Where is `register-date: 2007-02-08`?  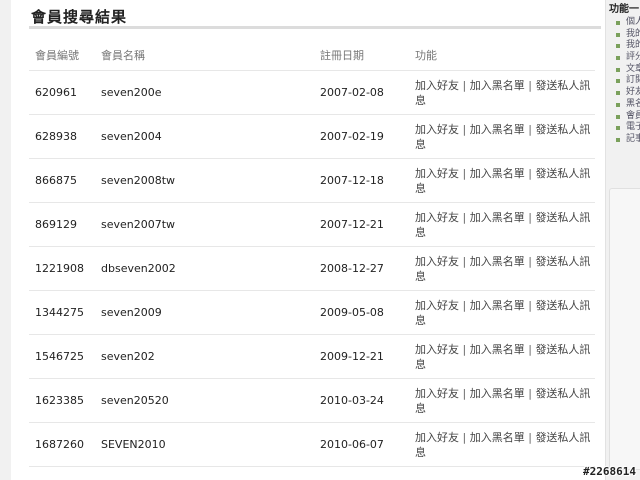 register-date: 2007-02-08 is located at coordinates (361, 92).